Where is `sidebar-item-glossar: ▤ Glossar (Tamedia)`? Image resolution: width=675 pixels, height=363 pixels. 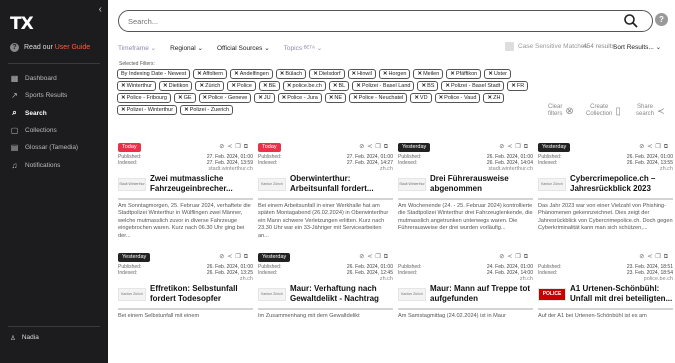
sidebar-item-glossar: ▤ Glossar (Tamedia) is located at coordinates (44, 147).